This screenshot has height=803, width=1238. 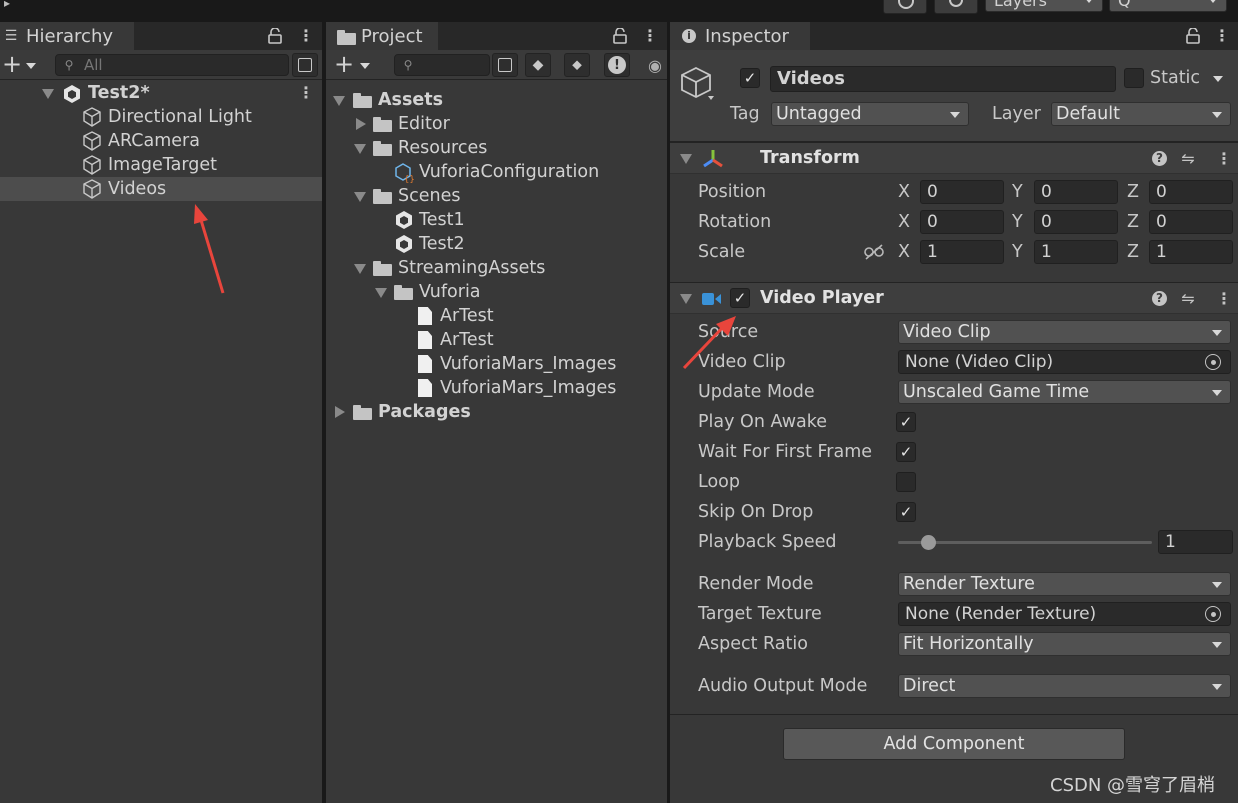 I want to click on gameobject-cube-icon, so click(x=697, y=84).